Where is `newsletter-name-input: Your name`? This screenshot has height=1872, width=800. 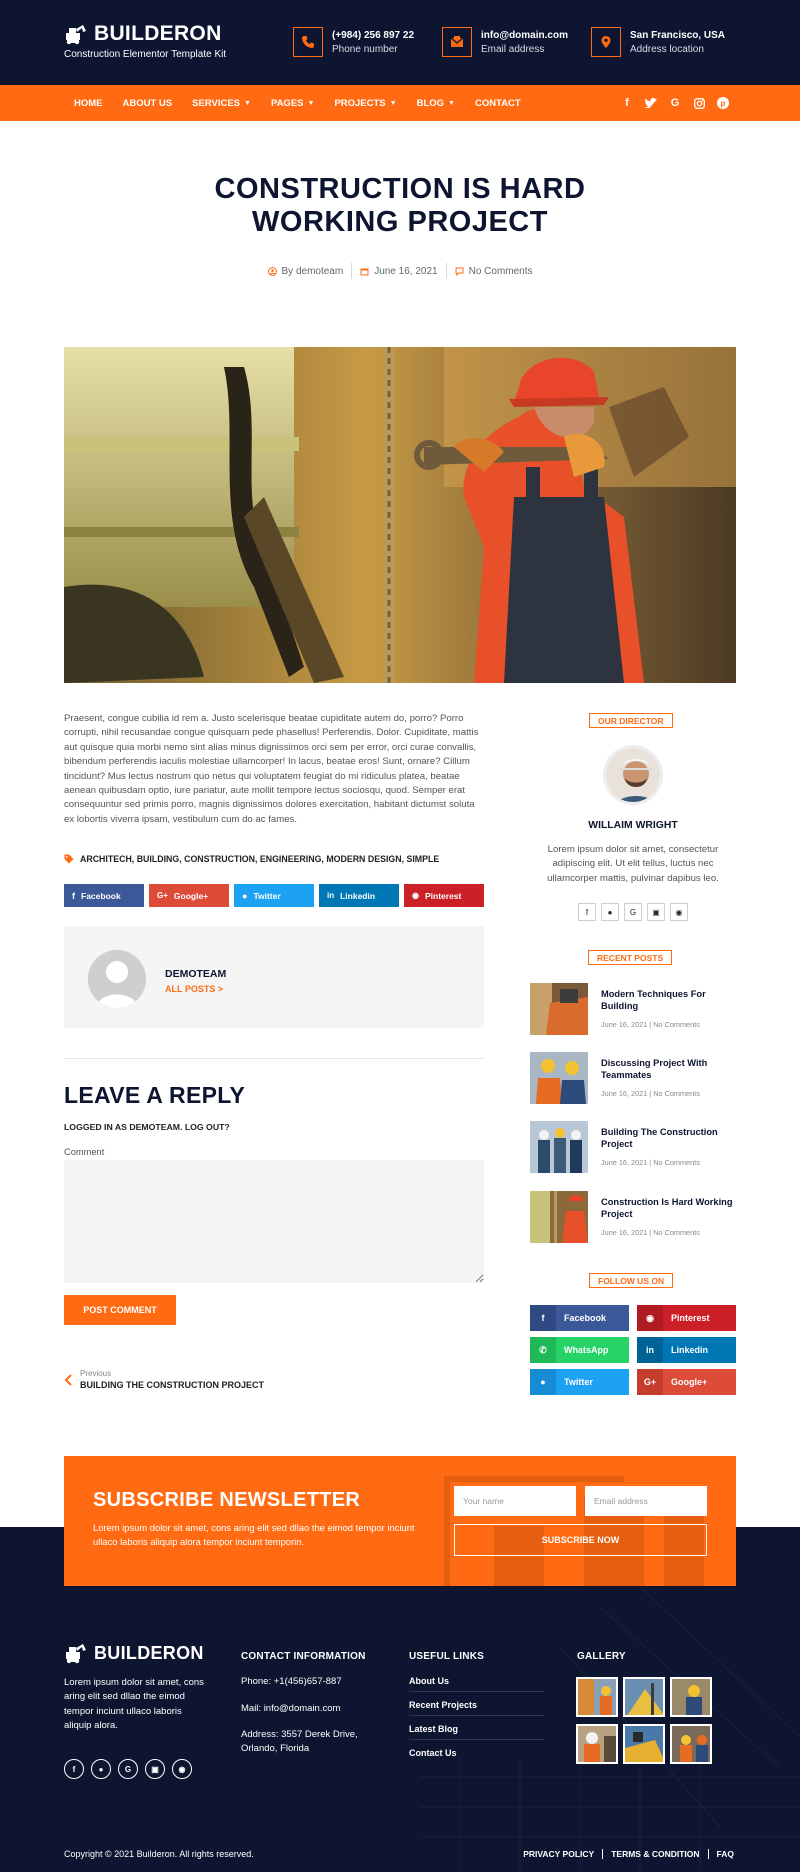
newsletter-name-input: Your name is located at coordinates (515, 1501).